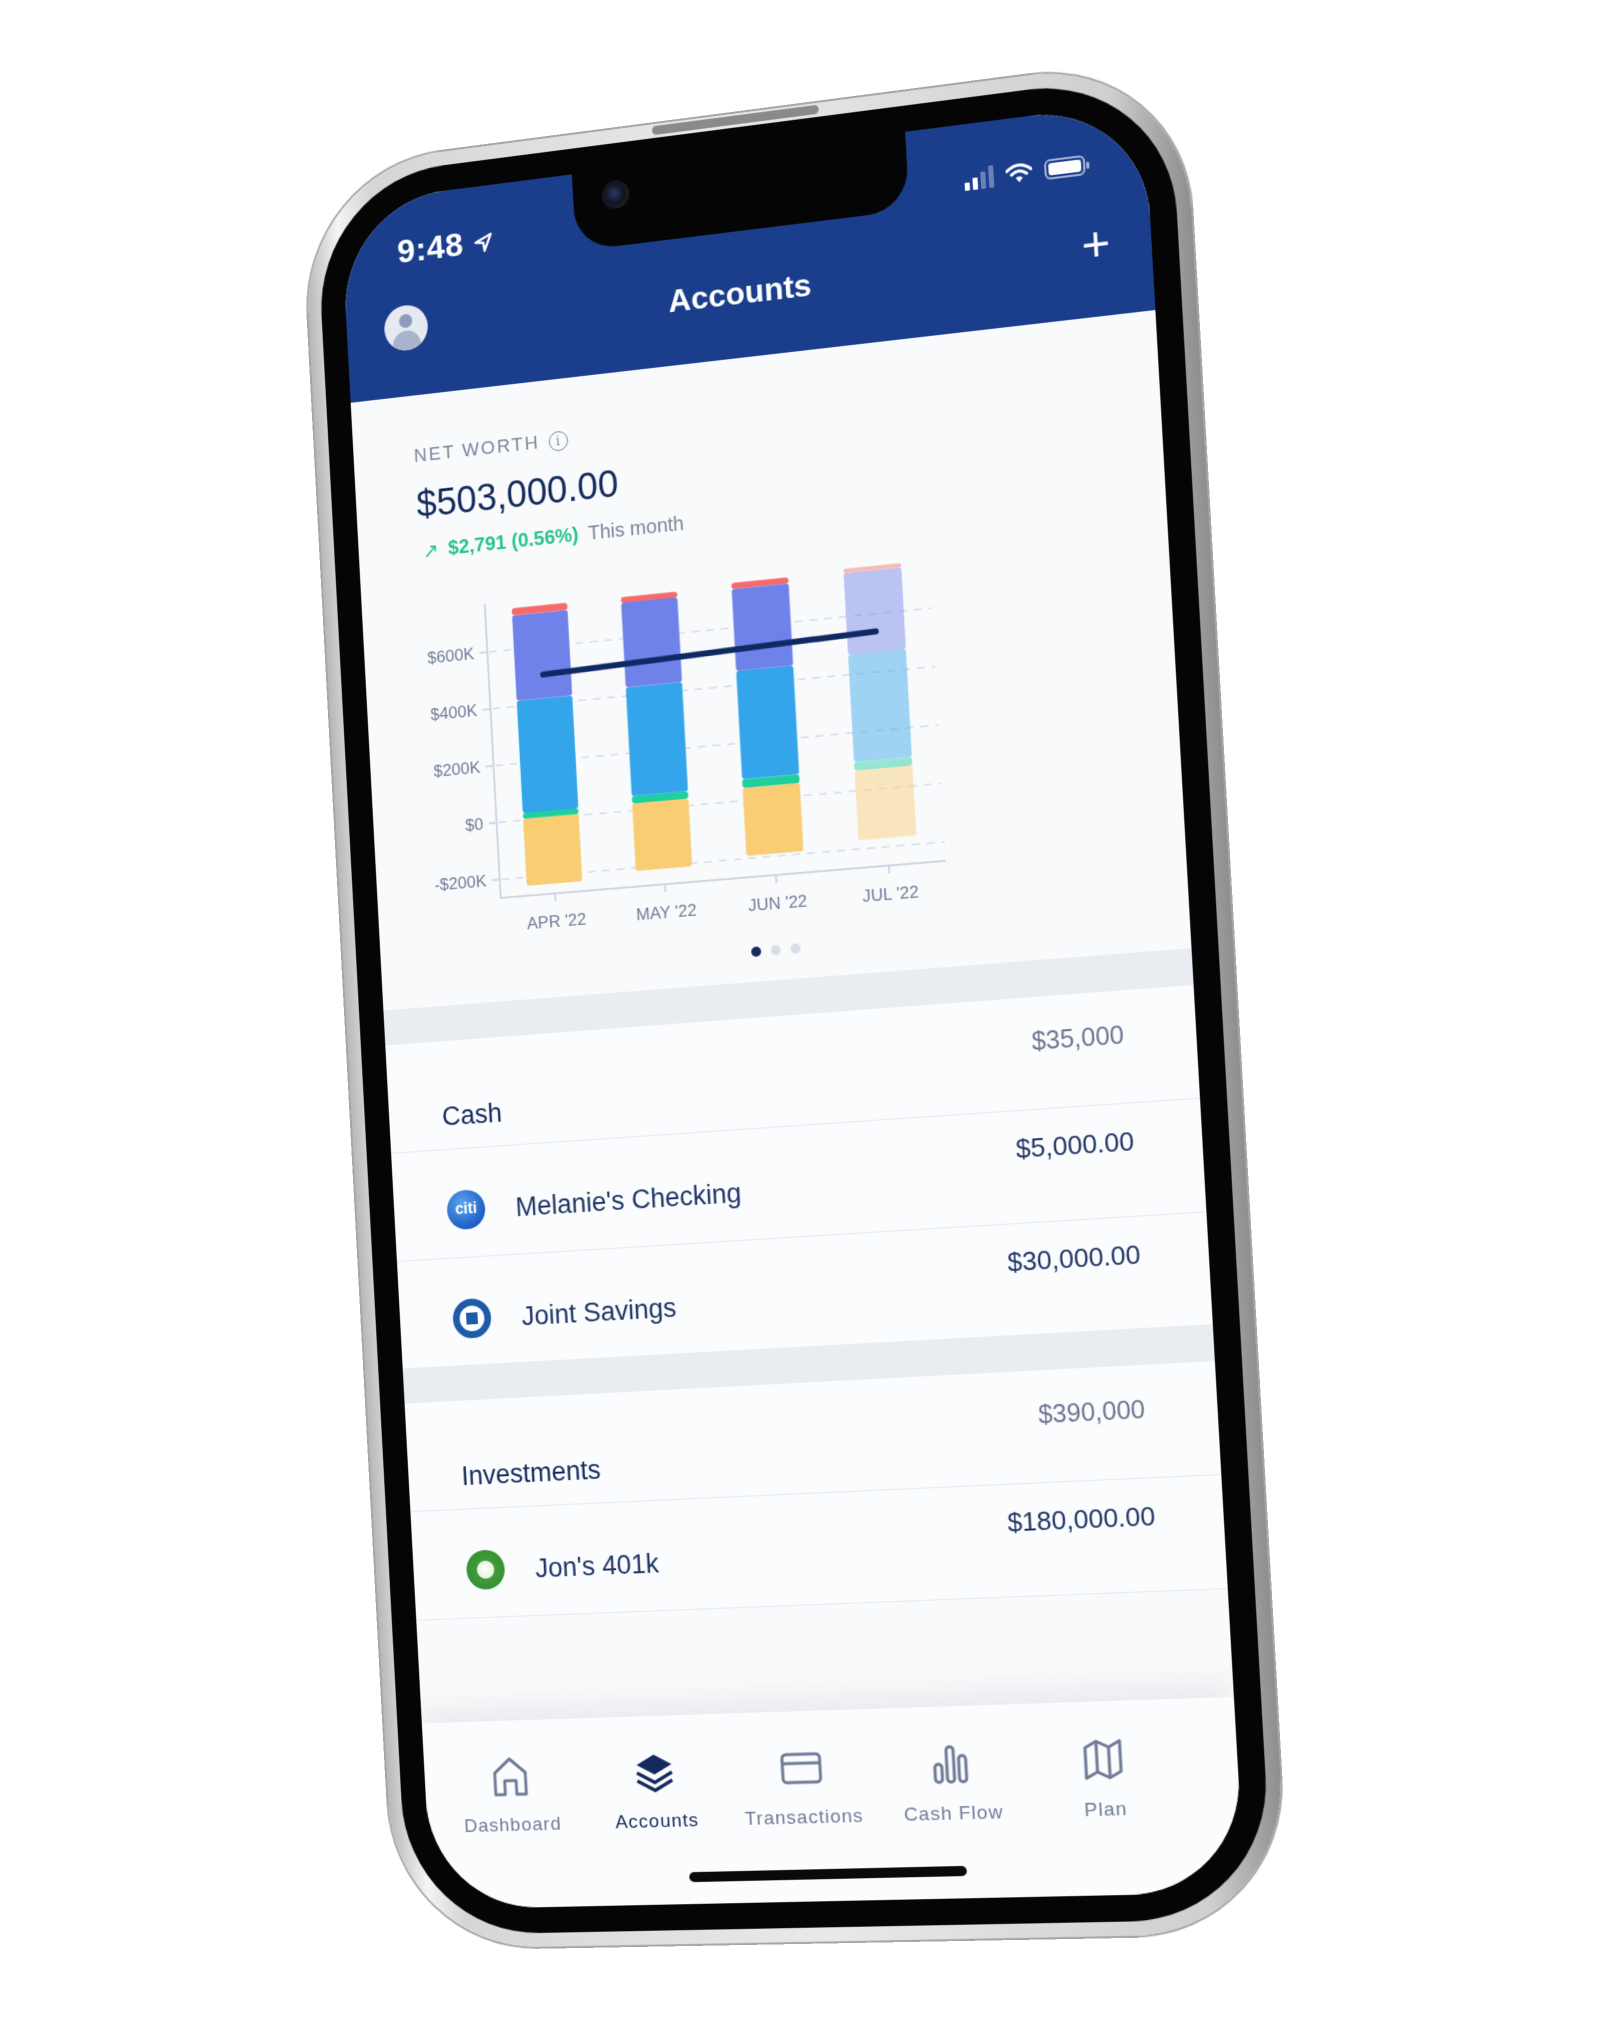 This screenshot has width=1600, height=2024. Describe the element at coordinates (1074, 1258) in the screenshot. I see `account-amount: $30,000.00` at that location.